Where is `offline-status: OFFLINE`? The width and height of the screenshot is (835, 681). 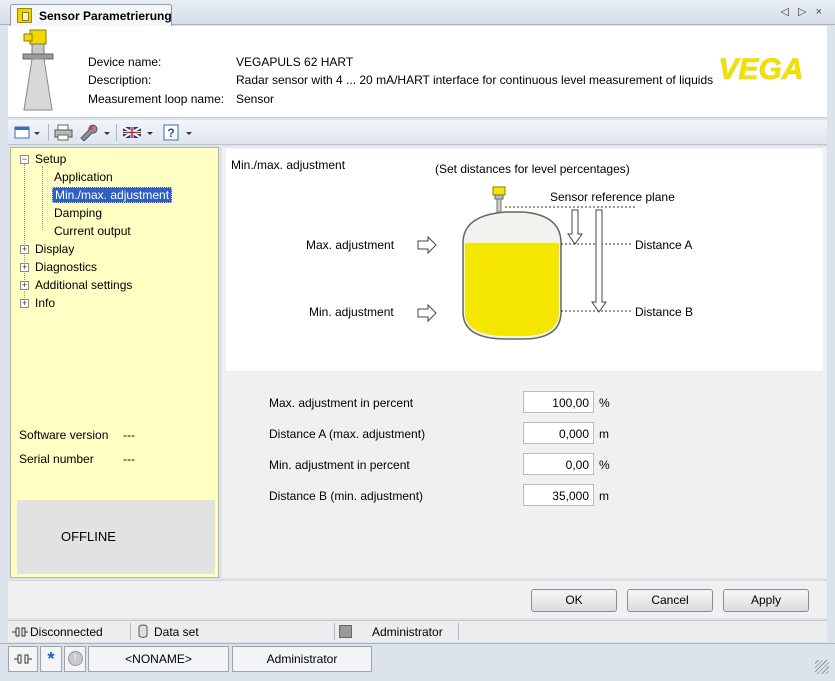
offline-status: OFFLINE is located at coordinates (88, 536).